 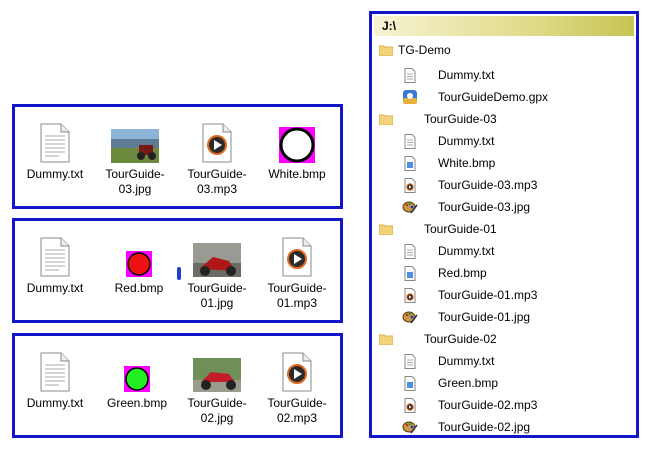 What do you see at coordinates (137, 403) in the screenshot?
I see `file-item-label: Green.bmp` at bounding box center [137, 403].